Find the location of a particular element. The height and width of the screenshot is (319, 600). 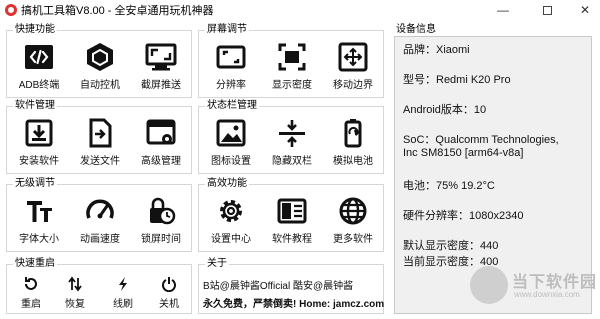

group-title-screen: 屏幕调节 is located at coordinates (227, 30).